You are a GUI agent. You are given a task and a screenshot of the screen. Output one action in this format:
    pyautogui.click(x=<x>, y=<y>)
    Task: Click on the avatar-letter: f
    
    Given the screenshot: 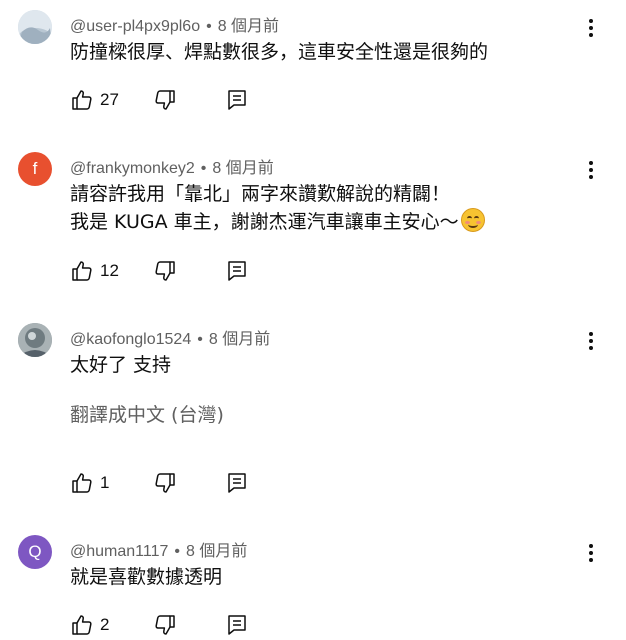 What is the action you would take?
    pyautogui.click(x=35, y=168)
    